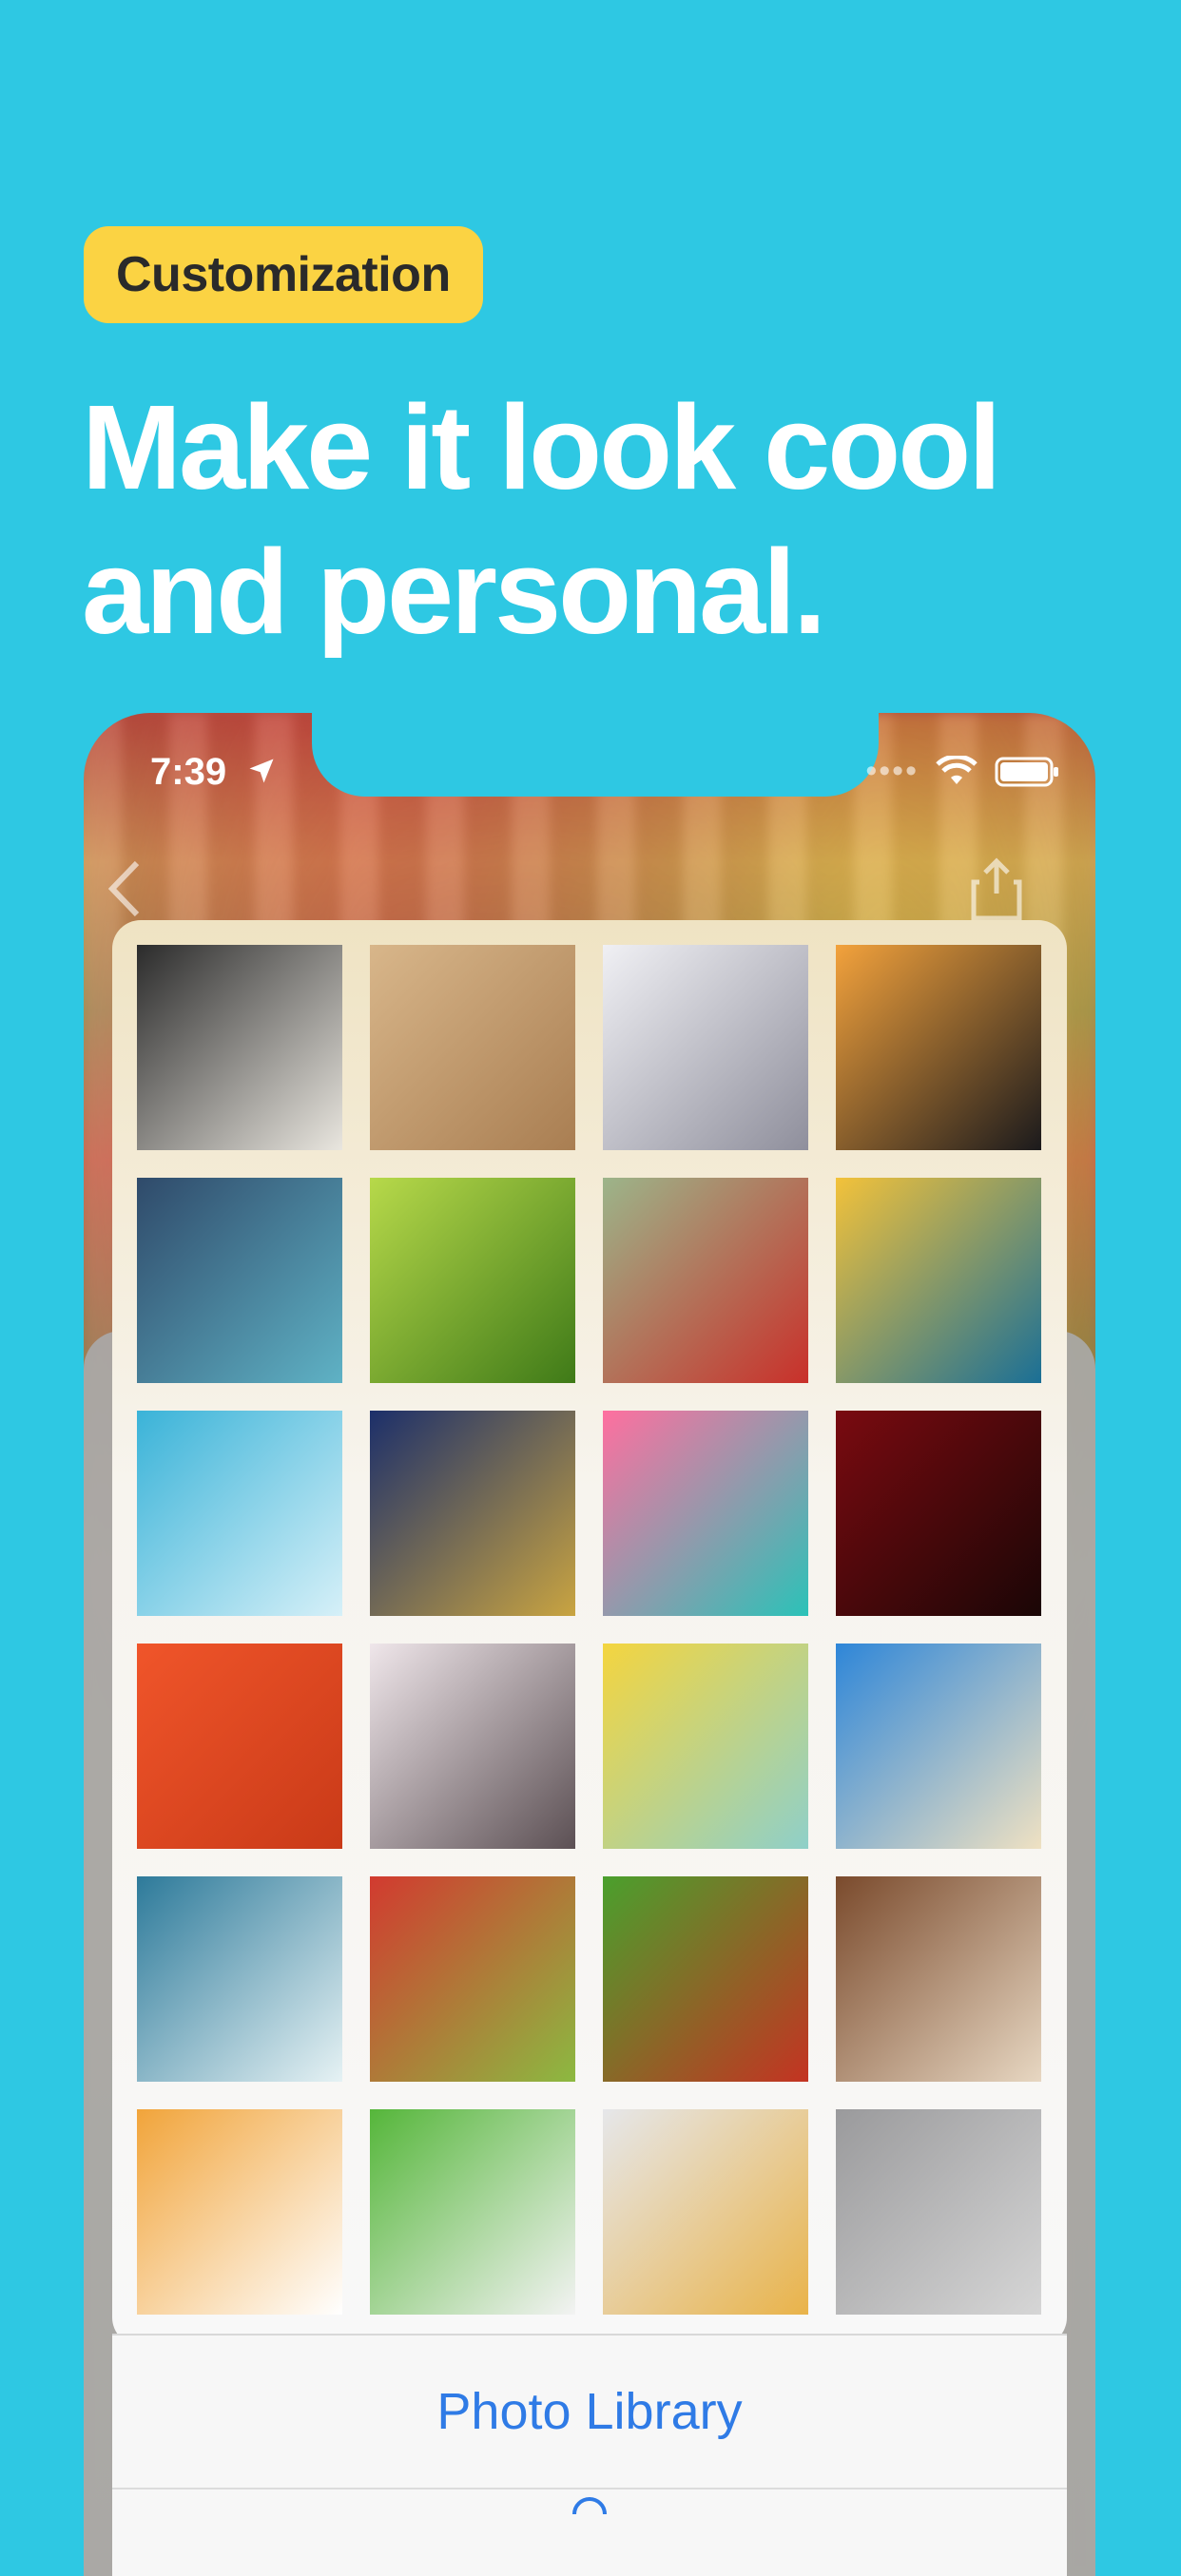 The width and height of the screenshot is (1181, 2576). I want to click on photo-tile-red-poppies-field, so click(705, 1281).